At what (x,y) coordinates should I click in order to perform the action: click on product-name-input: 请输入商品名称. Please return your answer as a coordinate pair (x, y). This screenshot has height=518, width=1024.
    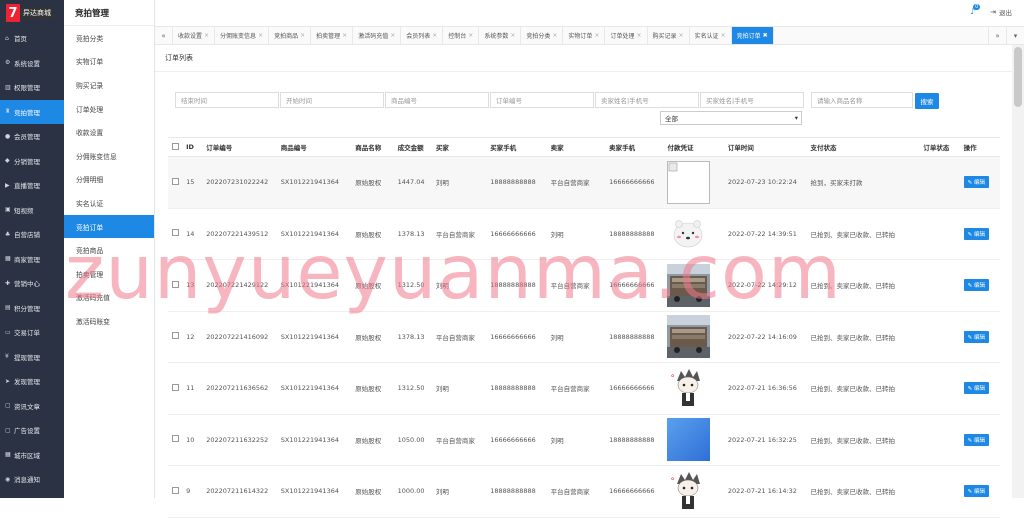
    Looking at the image, I should click on (862, 100).